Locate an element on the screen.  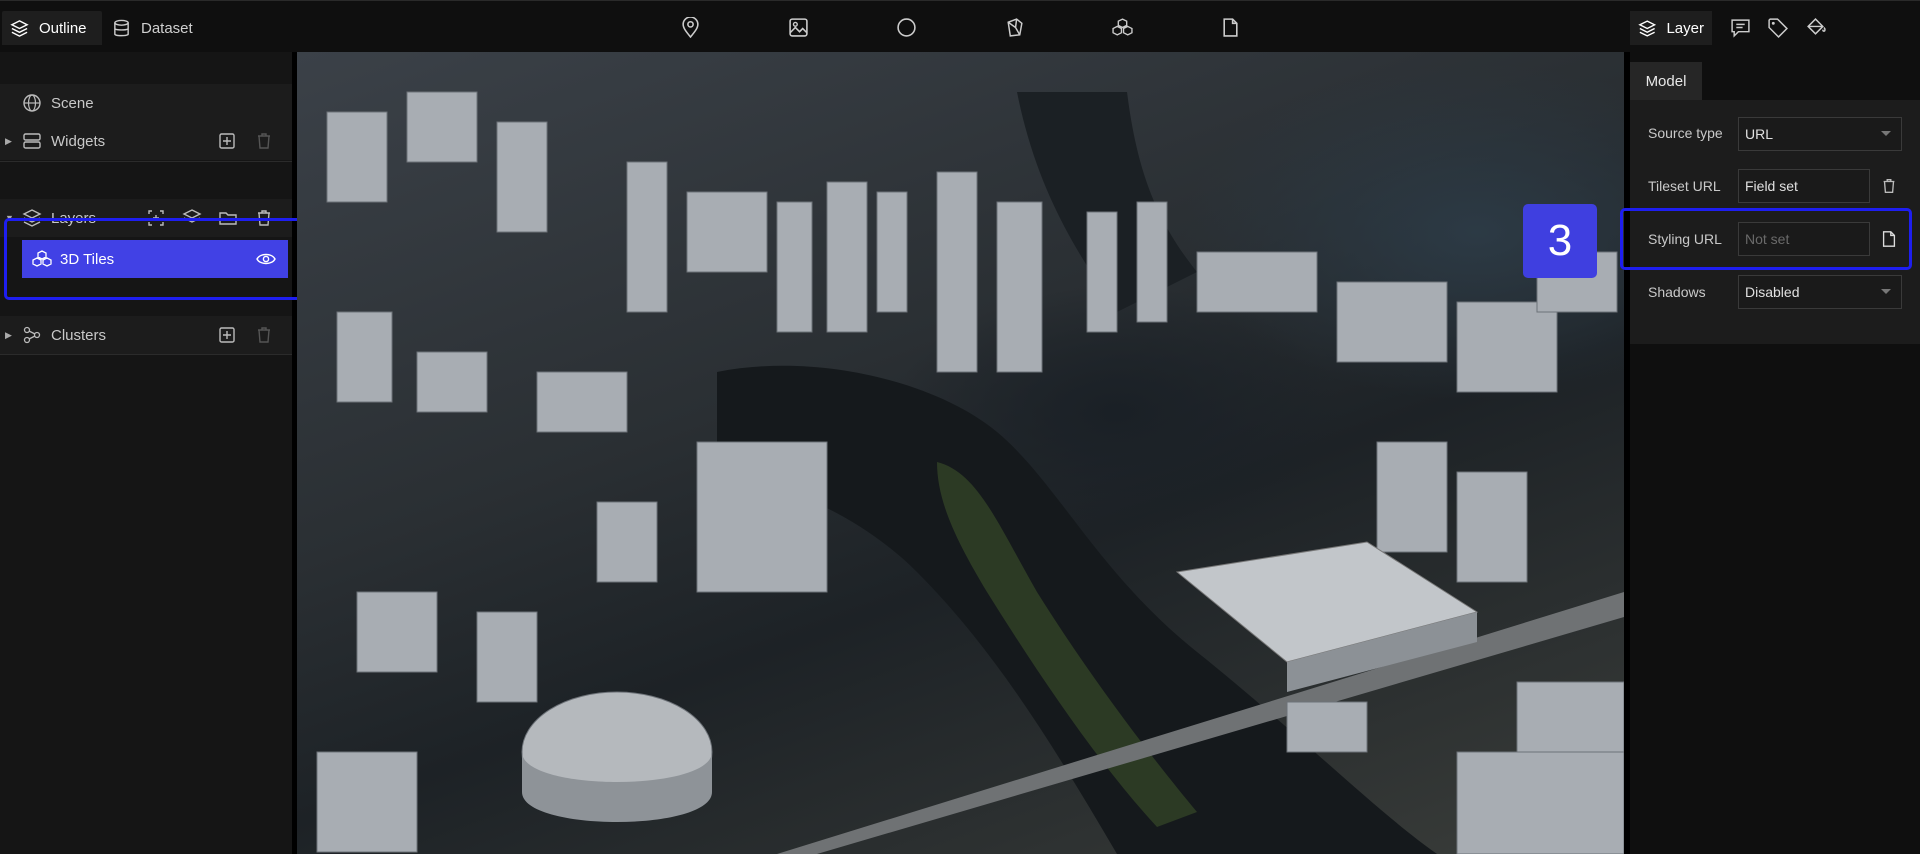
marker-tool is located at coordinates (690, 27).